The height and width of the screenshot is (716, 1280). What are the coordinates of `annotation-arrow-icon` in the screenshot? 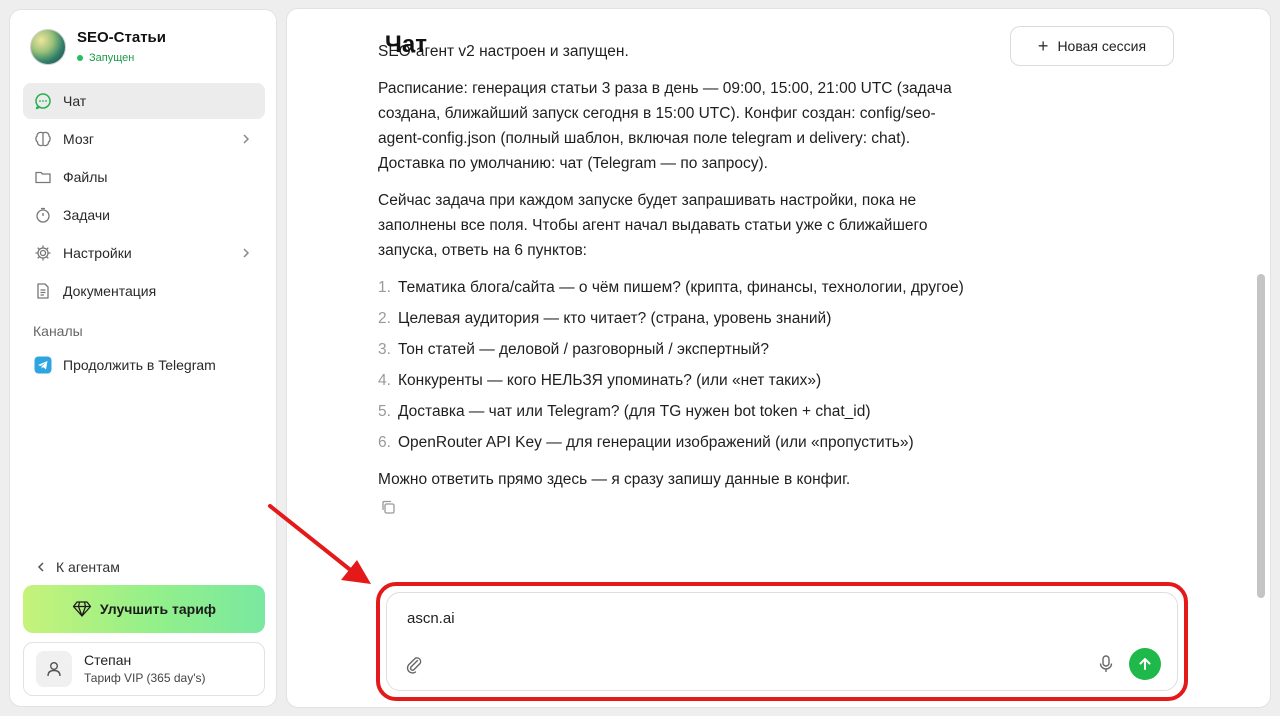 It's located at (319, 544).